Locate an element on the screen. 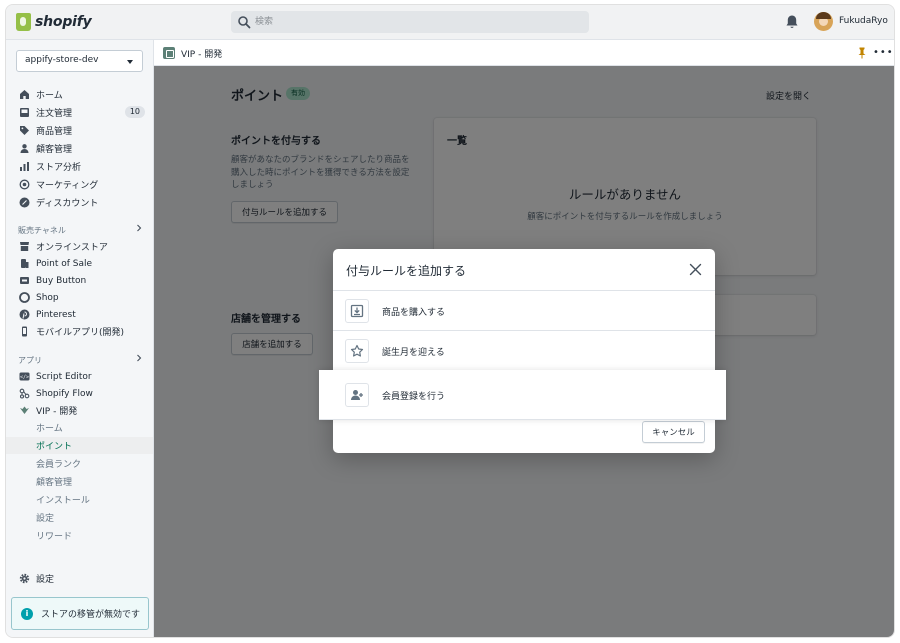 This screenshot has height=643, width=900. app-subitem-settings: 設定 is located at coordinates (79, 517).